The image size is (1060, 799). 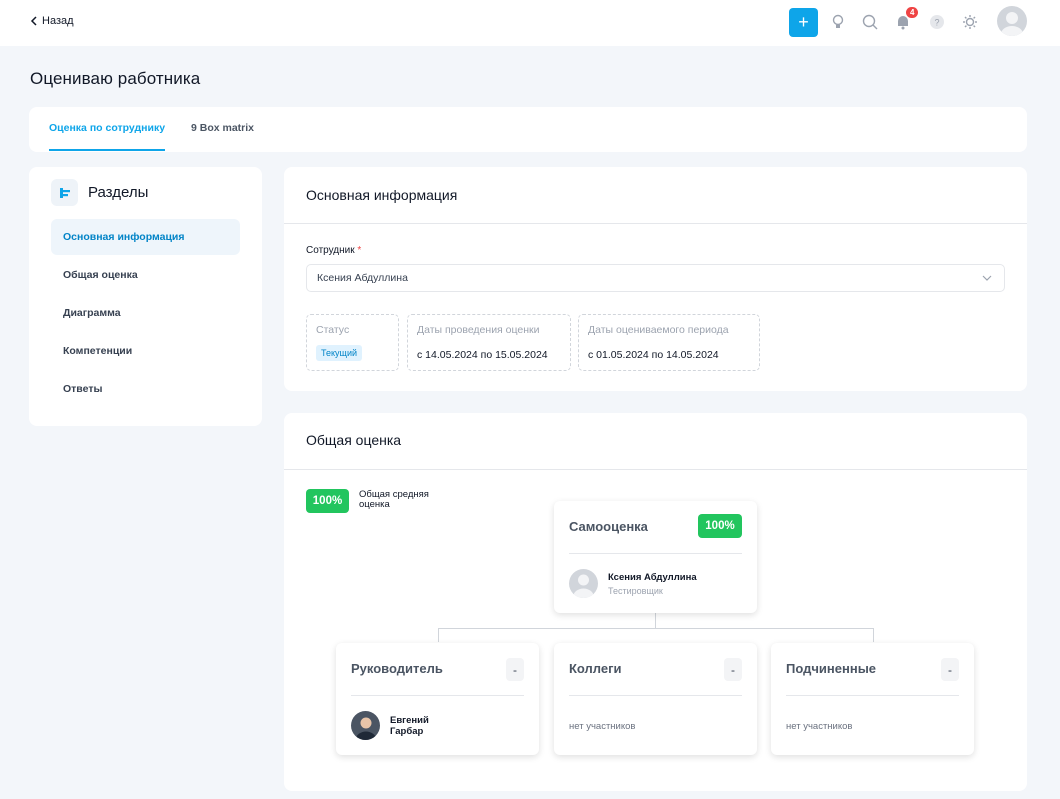 What do you see at coordinates (382, 195) in the screenshot?
I see `main-info-title: Основная информация` at bounding box center [382, 195].